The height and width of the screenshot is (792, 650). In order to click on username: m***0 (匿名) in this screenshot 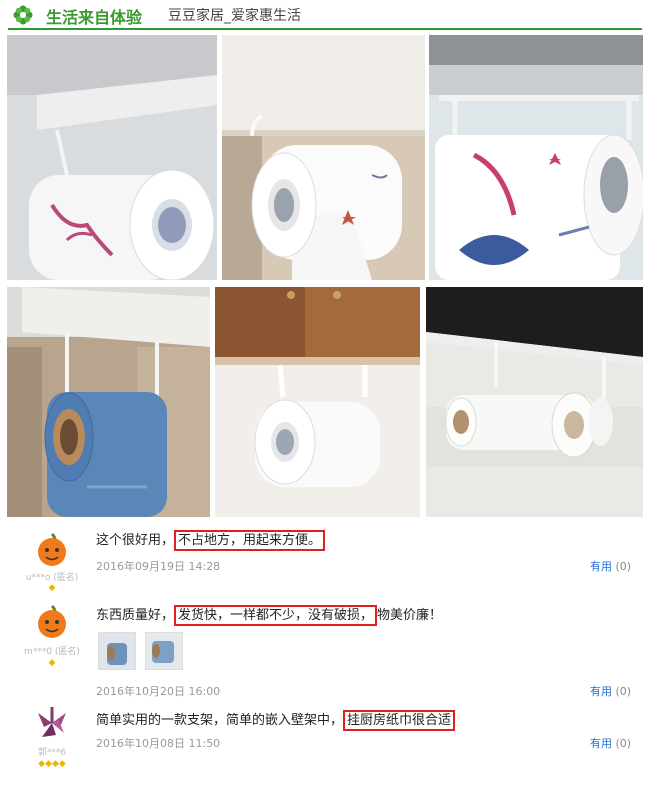, I will do `click(52, 652)`.